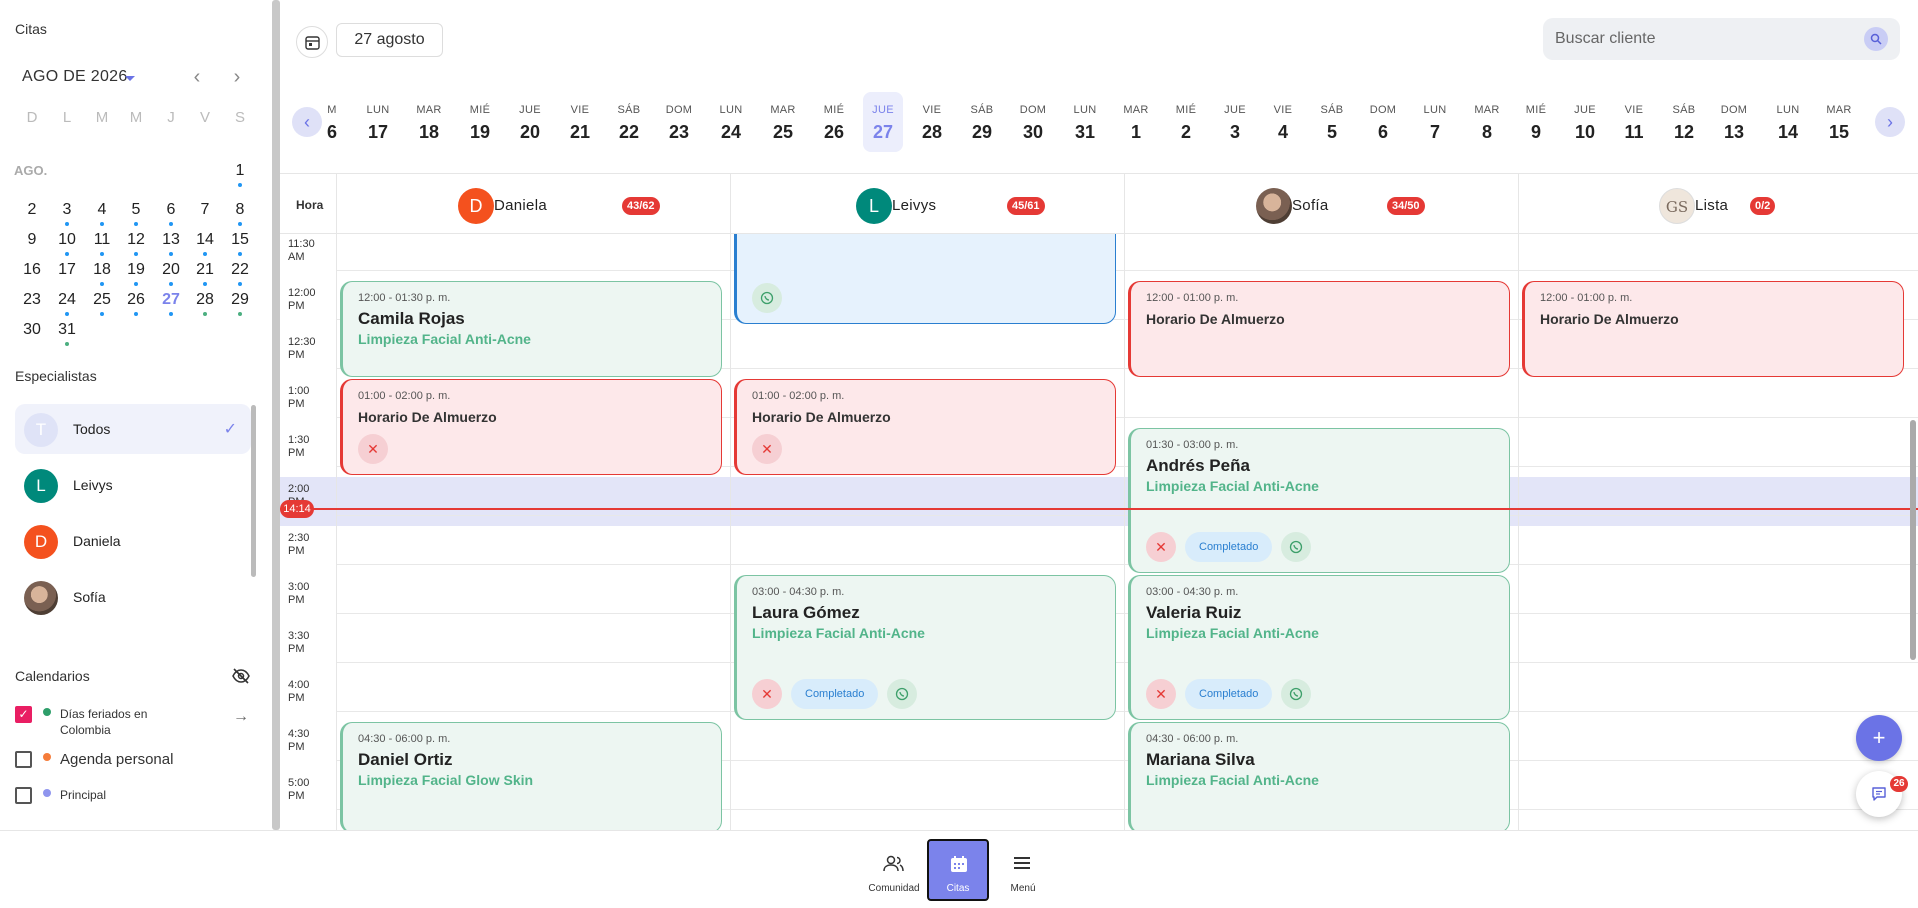 Image resolution: width=1918 pixels, height=908 pixels. I want to click on calendar-day: 5, so click(136, 213).